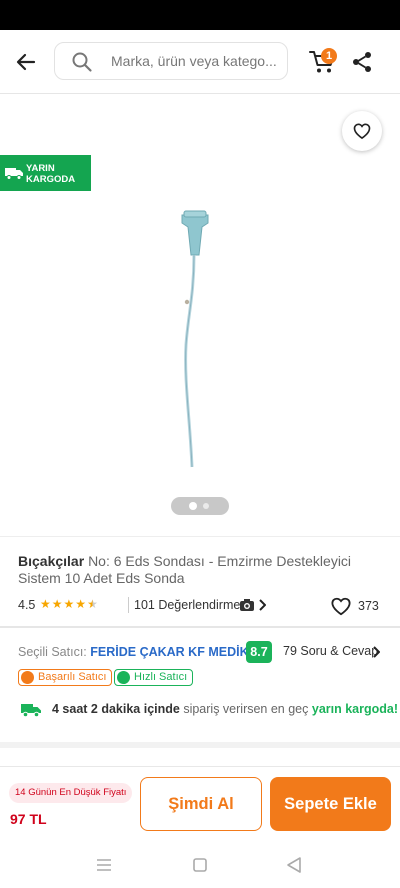  What do you see at coordinates (27, 605) in the screenshot?
I see `rating-value: 4.5` at bounding box center [27, 605].